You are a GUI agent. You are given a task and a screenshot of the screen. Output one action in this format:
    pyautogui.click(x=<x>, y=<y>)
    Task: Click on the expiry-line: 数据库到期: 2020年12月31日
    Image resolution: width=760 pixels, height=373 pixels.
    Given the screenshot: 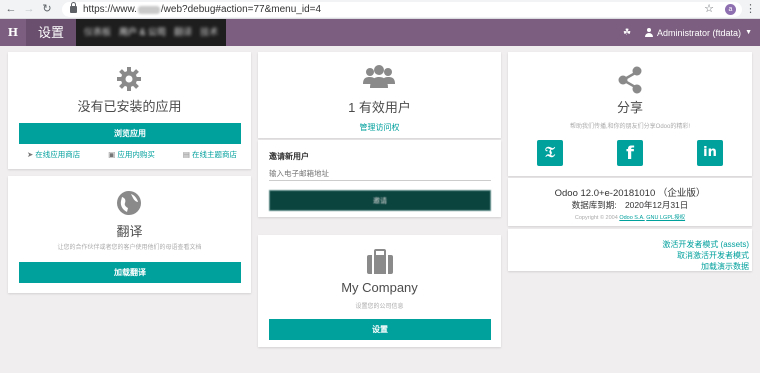 What is the action you would take?
    pyautogui.click(x=630, y=205)
    